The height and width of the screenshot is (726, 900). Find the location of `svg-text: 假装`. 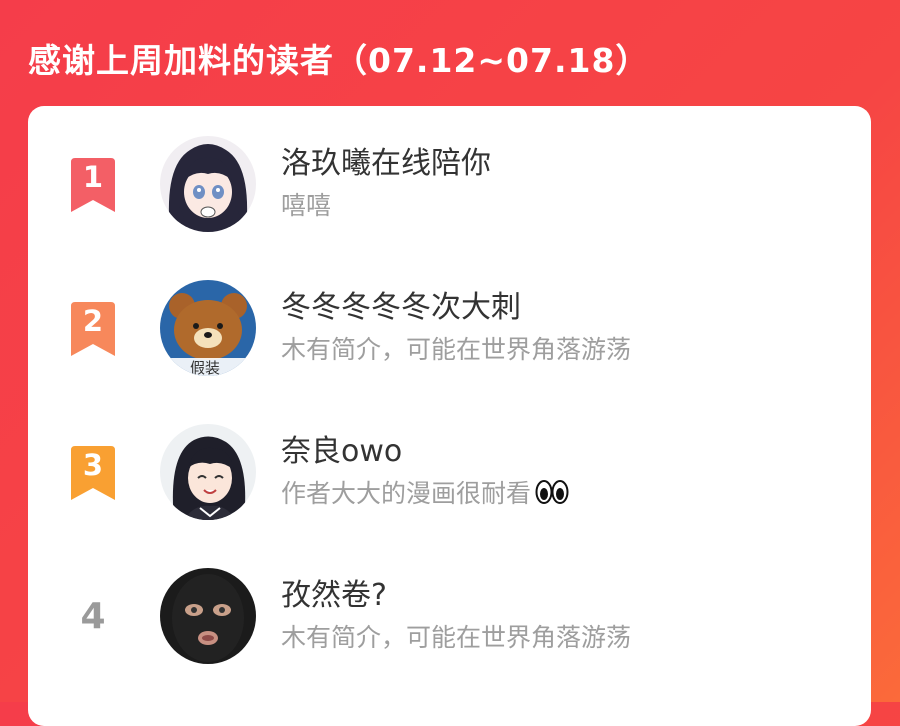

svg-text: 假装 is located at coordinates (205, 367).